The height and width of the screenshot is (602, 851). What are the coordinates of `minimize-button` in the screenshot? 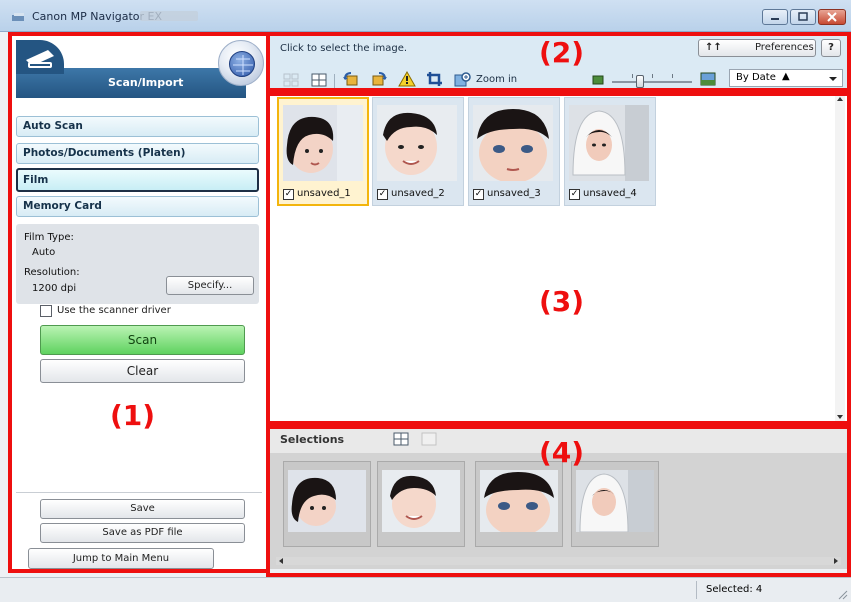 It's located at (775, 17).